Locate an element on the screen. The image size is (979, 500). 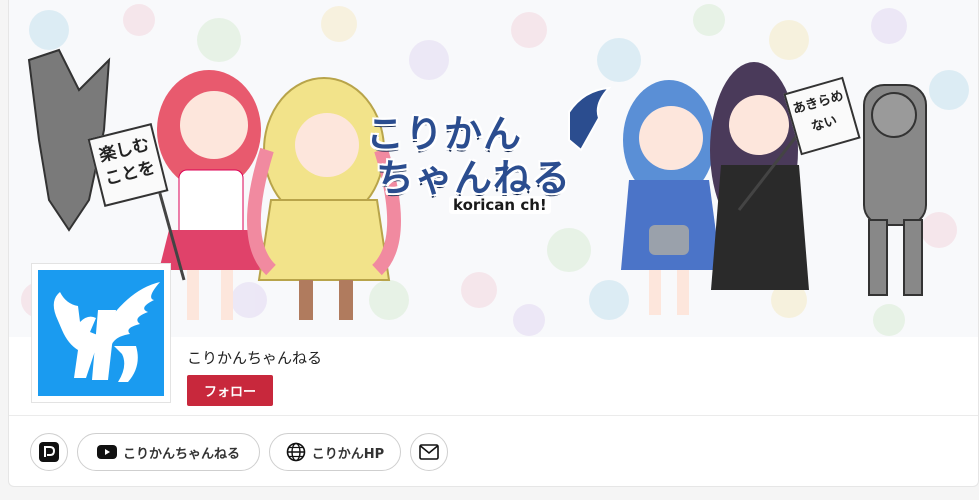
youtube-icon is located at coordinates (106, 452).